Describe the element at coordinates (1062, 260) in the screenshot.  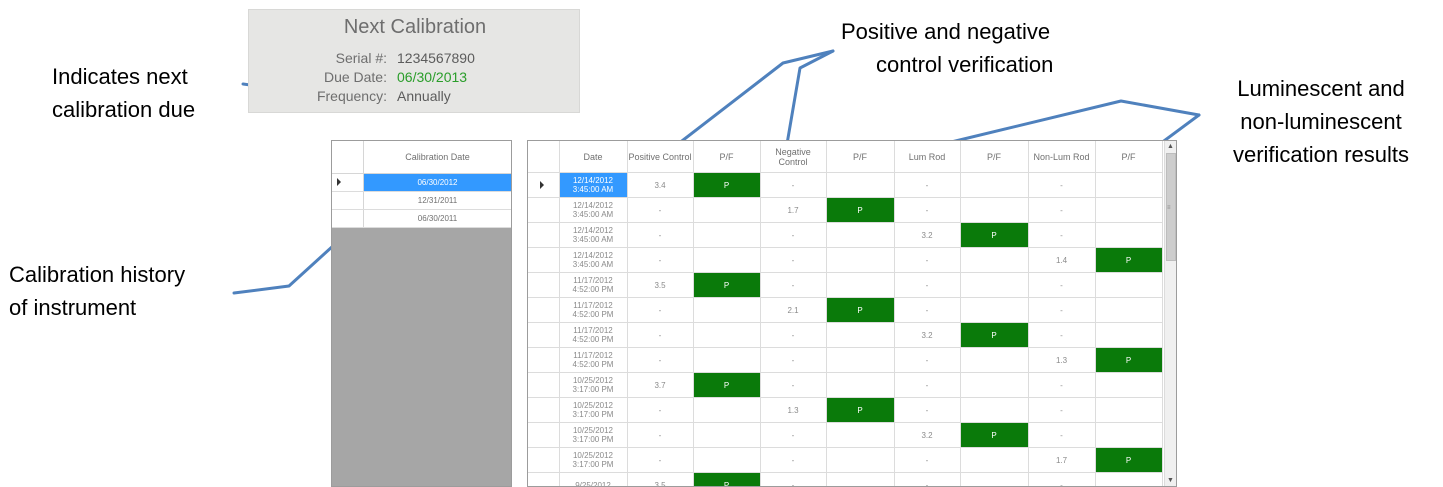
I see `value-cell: 1.4` at that location.